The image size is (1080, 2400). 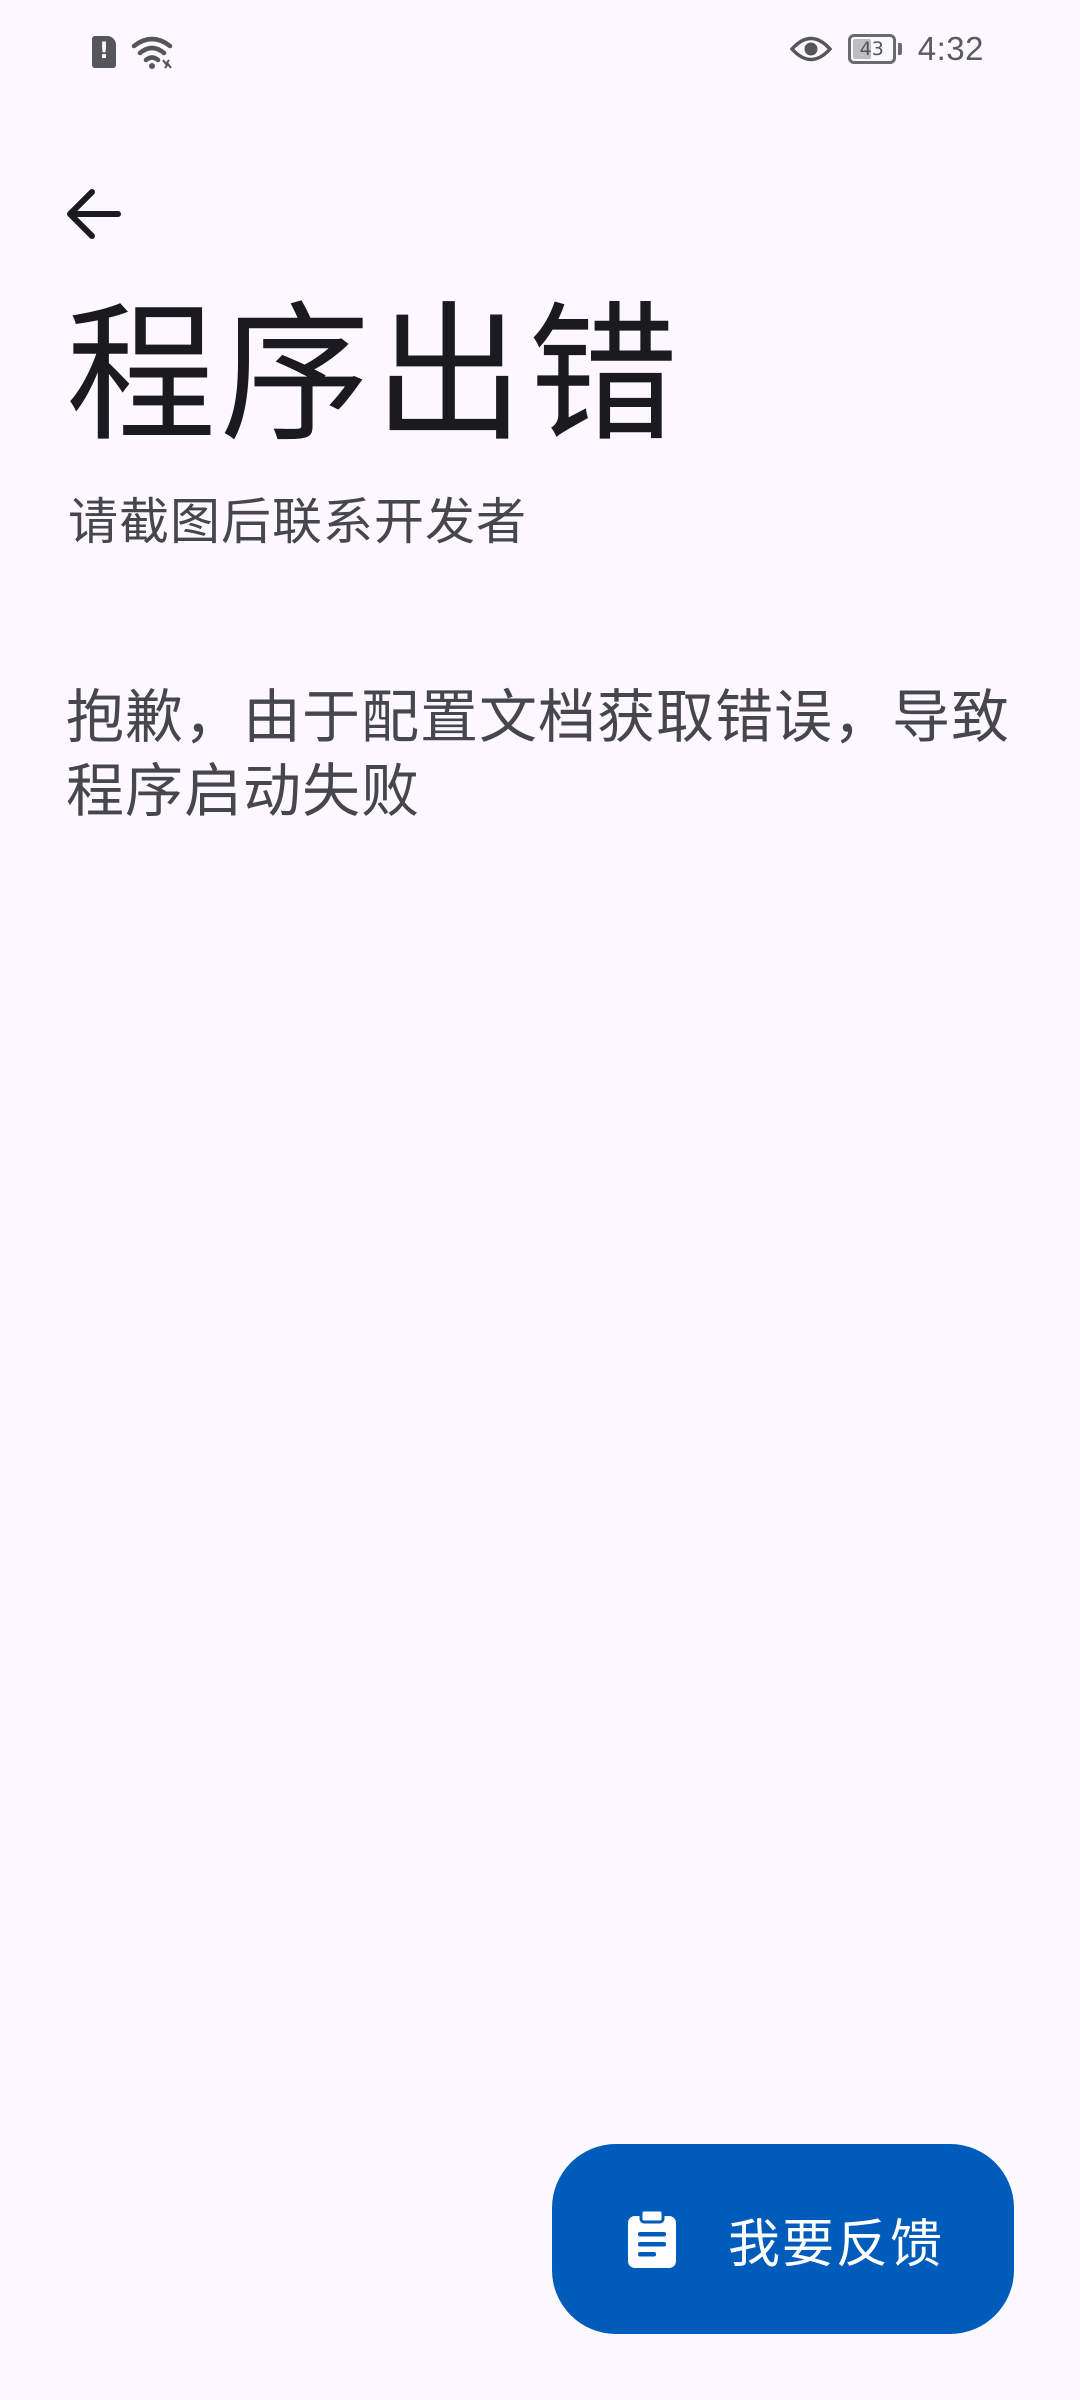 I want to click on feedback-button: 我要反馈, so click(x=783, y=2239).